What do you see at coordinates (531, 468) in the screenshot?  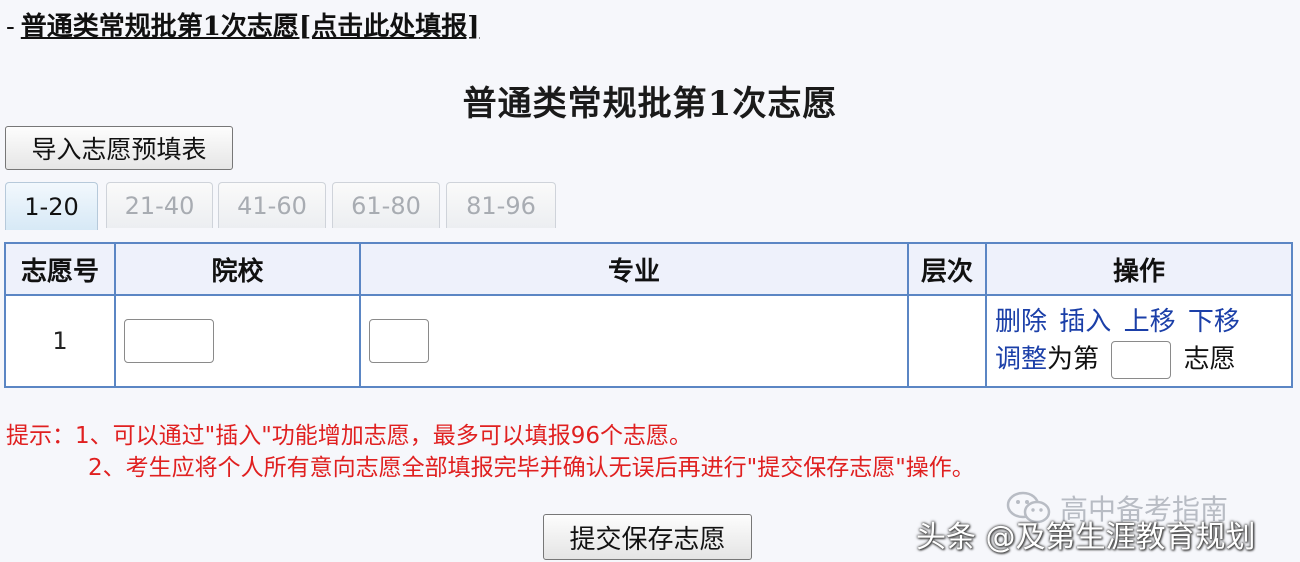 I see `tip-line-2: 2、考生应将个人所有意向志愿全部填报完毕并确认无误后再进行"提交保存志愿"操作。` at bounding box center [531, 468].